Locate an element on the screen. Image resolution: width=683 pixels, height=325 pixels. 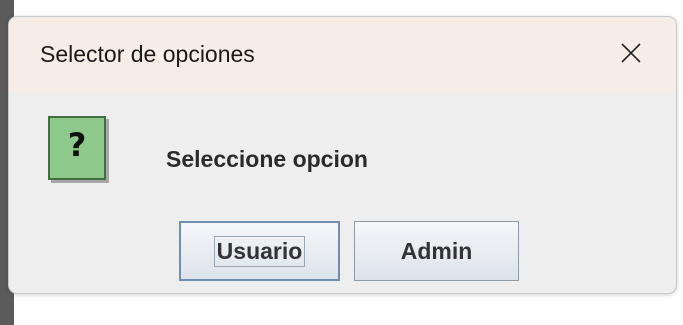
dialog-title: Selector de opciones is located at coordinates (147, 54).